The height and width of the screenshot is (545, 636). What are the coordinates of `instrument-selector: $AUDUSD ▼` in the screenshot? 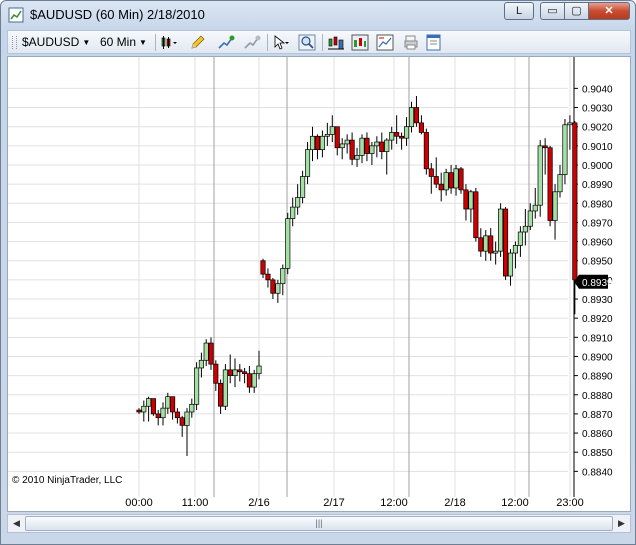 It's located at (56, 42).